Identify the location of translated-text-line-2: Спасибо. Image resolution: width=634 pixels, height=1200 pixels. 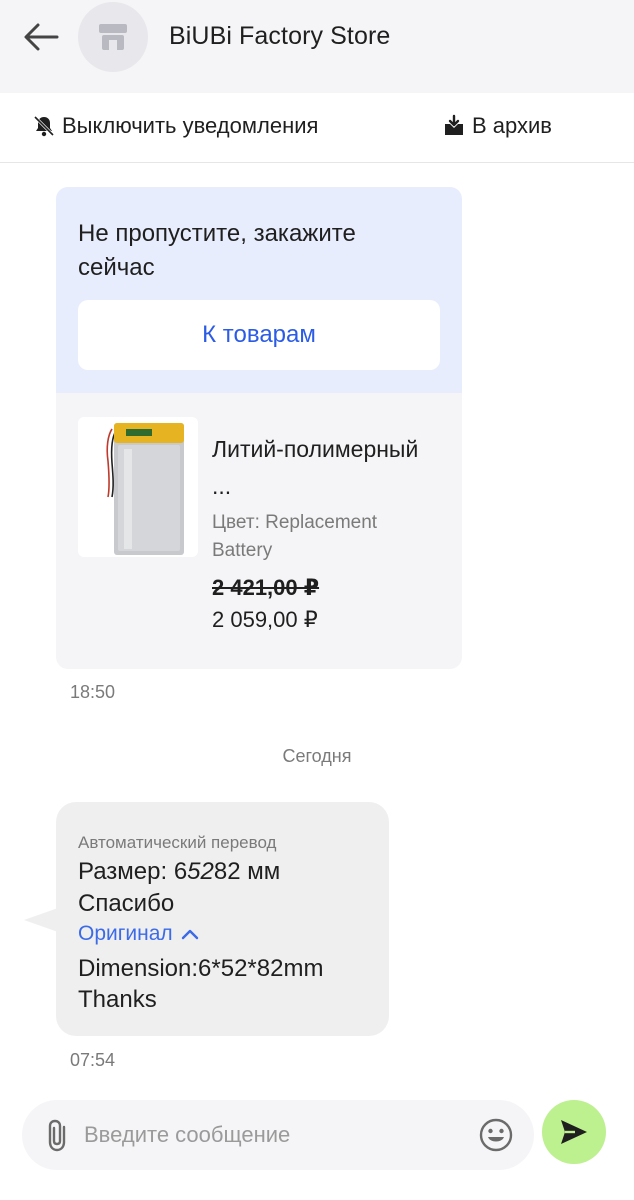
(126, 903).